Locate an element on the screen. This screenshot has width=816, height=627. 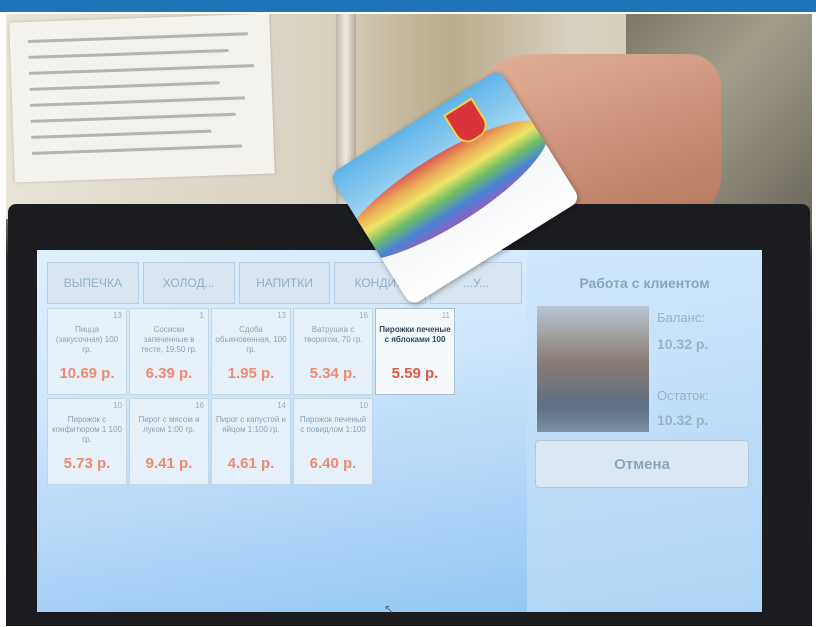
balance-value: 10.32 р. is located at coordinates (683, 344).